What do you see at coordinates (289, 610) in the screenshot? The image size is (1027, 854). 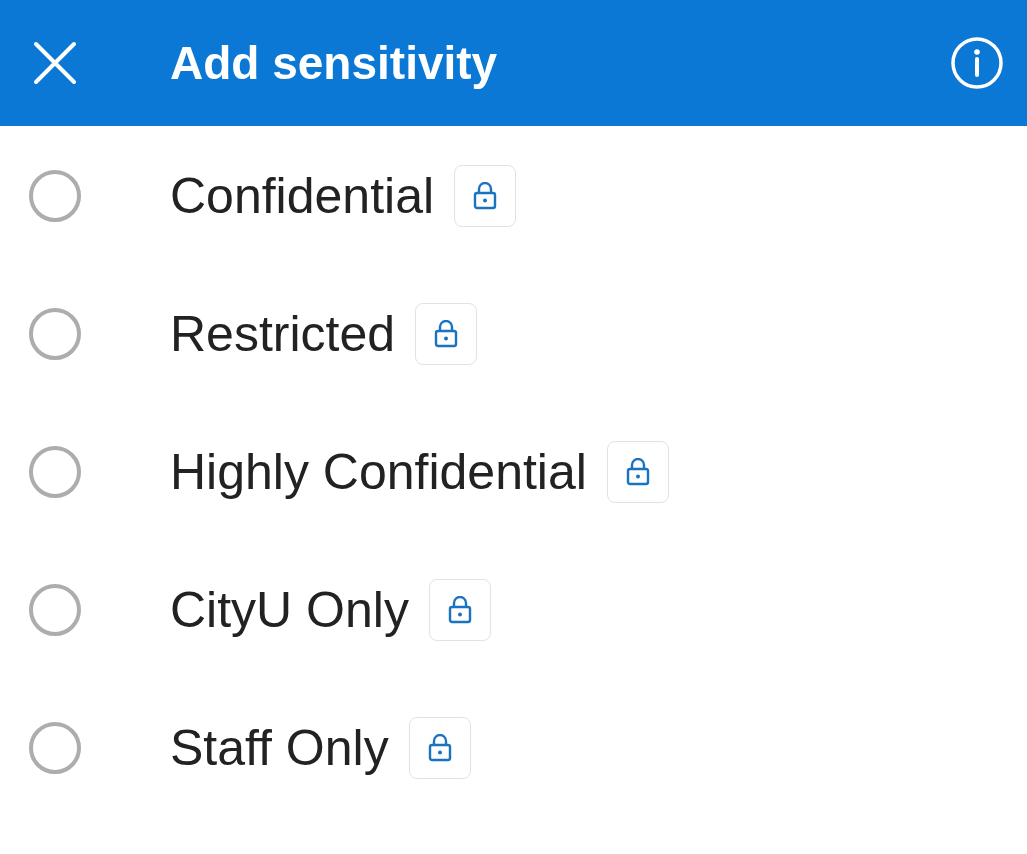 I see `option-label: CityU Only` at bounding box center [289, 610].